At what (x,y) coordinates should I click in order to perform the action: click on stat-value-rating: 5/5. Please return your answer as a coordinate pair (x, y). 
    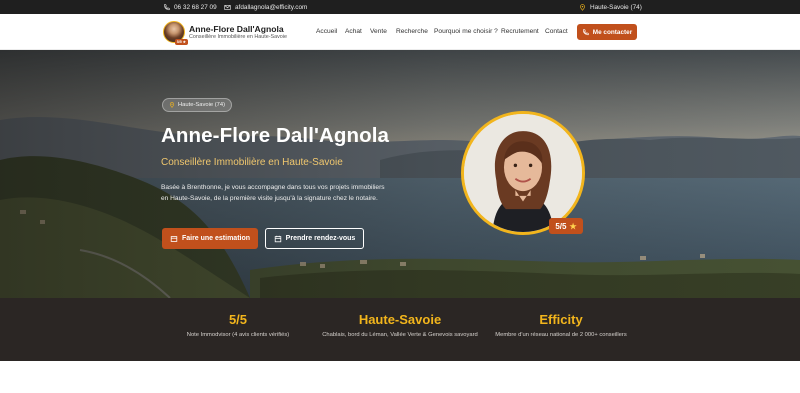
    Looking at the image, I should click on (238, 319).